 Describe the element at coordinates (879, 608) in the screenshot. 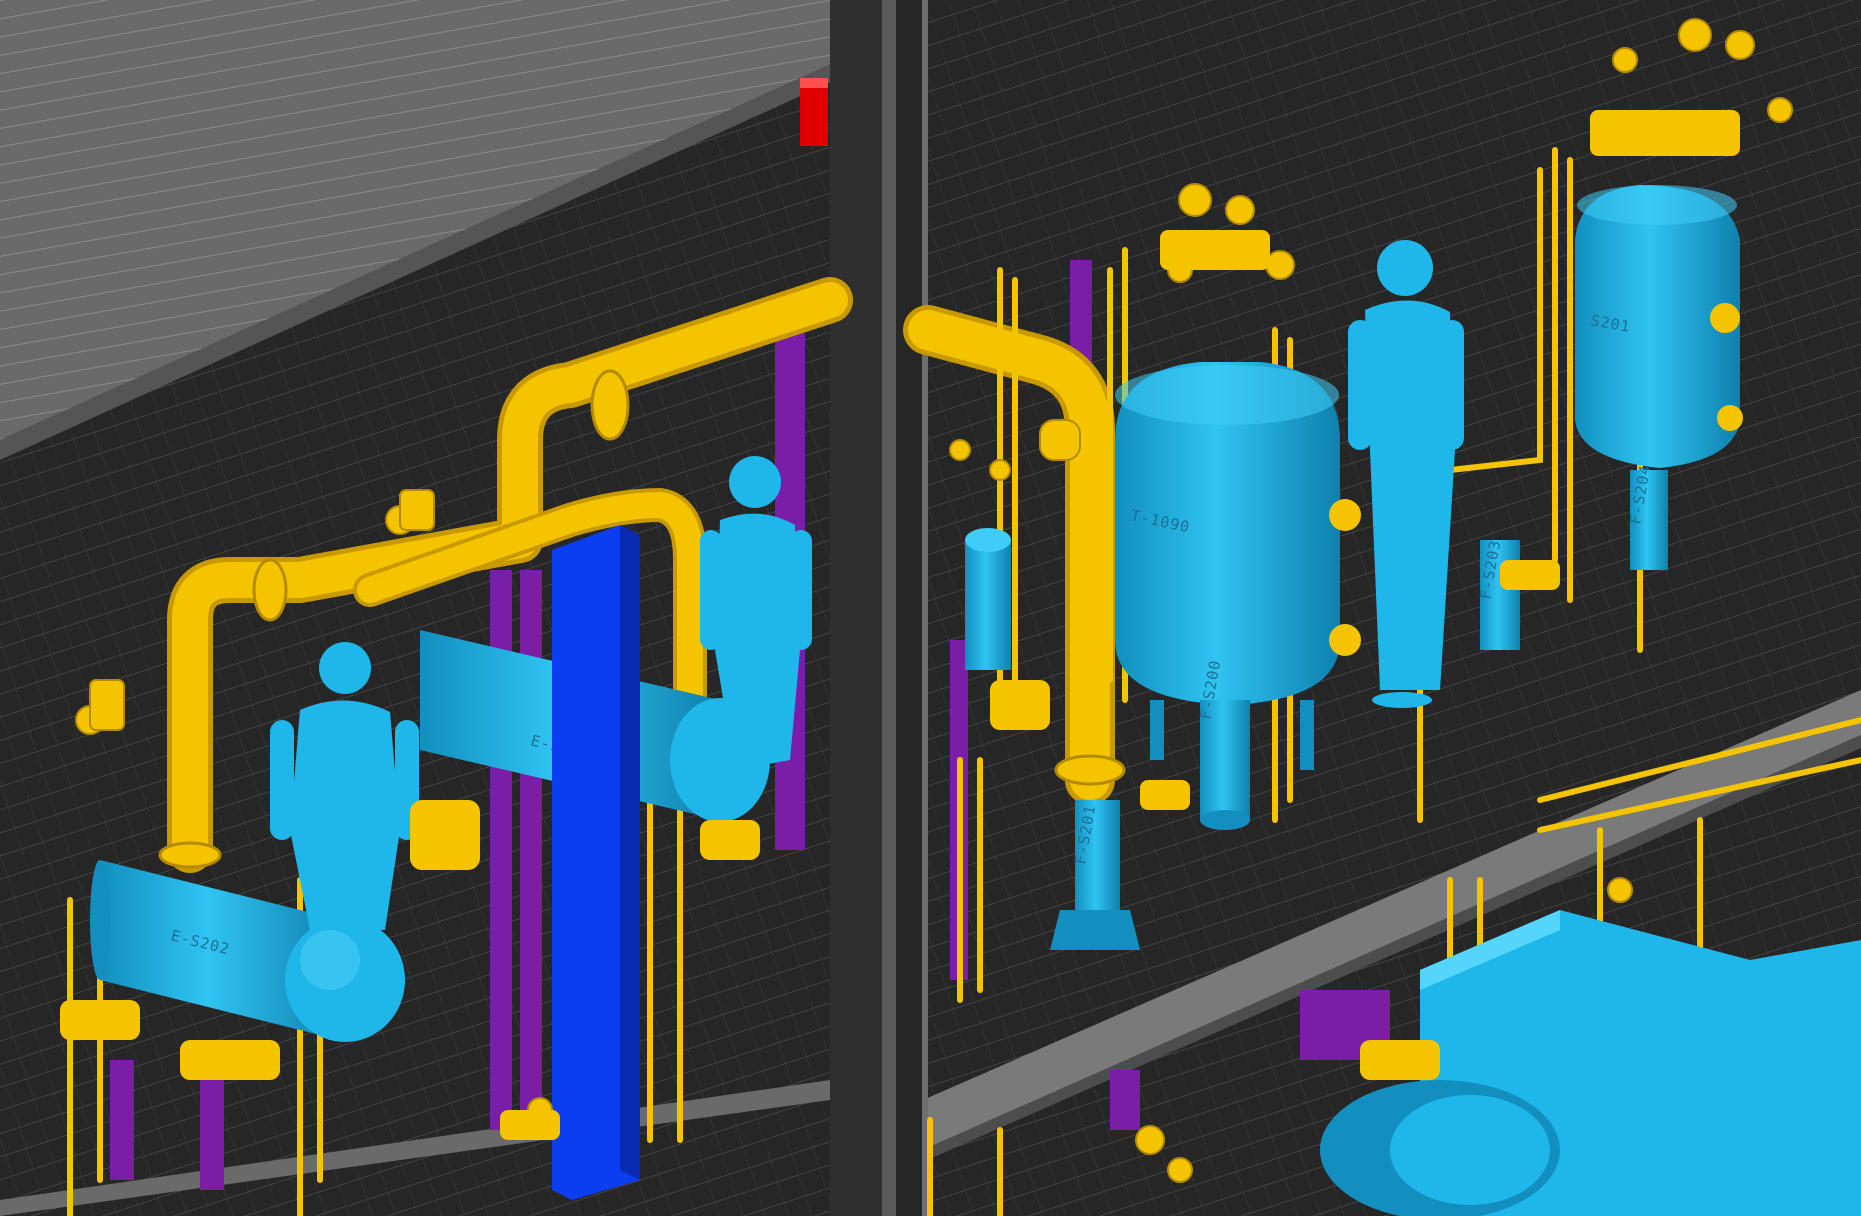

I see `structural-posts` at that location.